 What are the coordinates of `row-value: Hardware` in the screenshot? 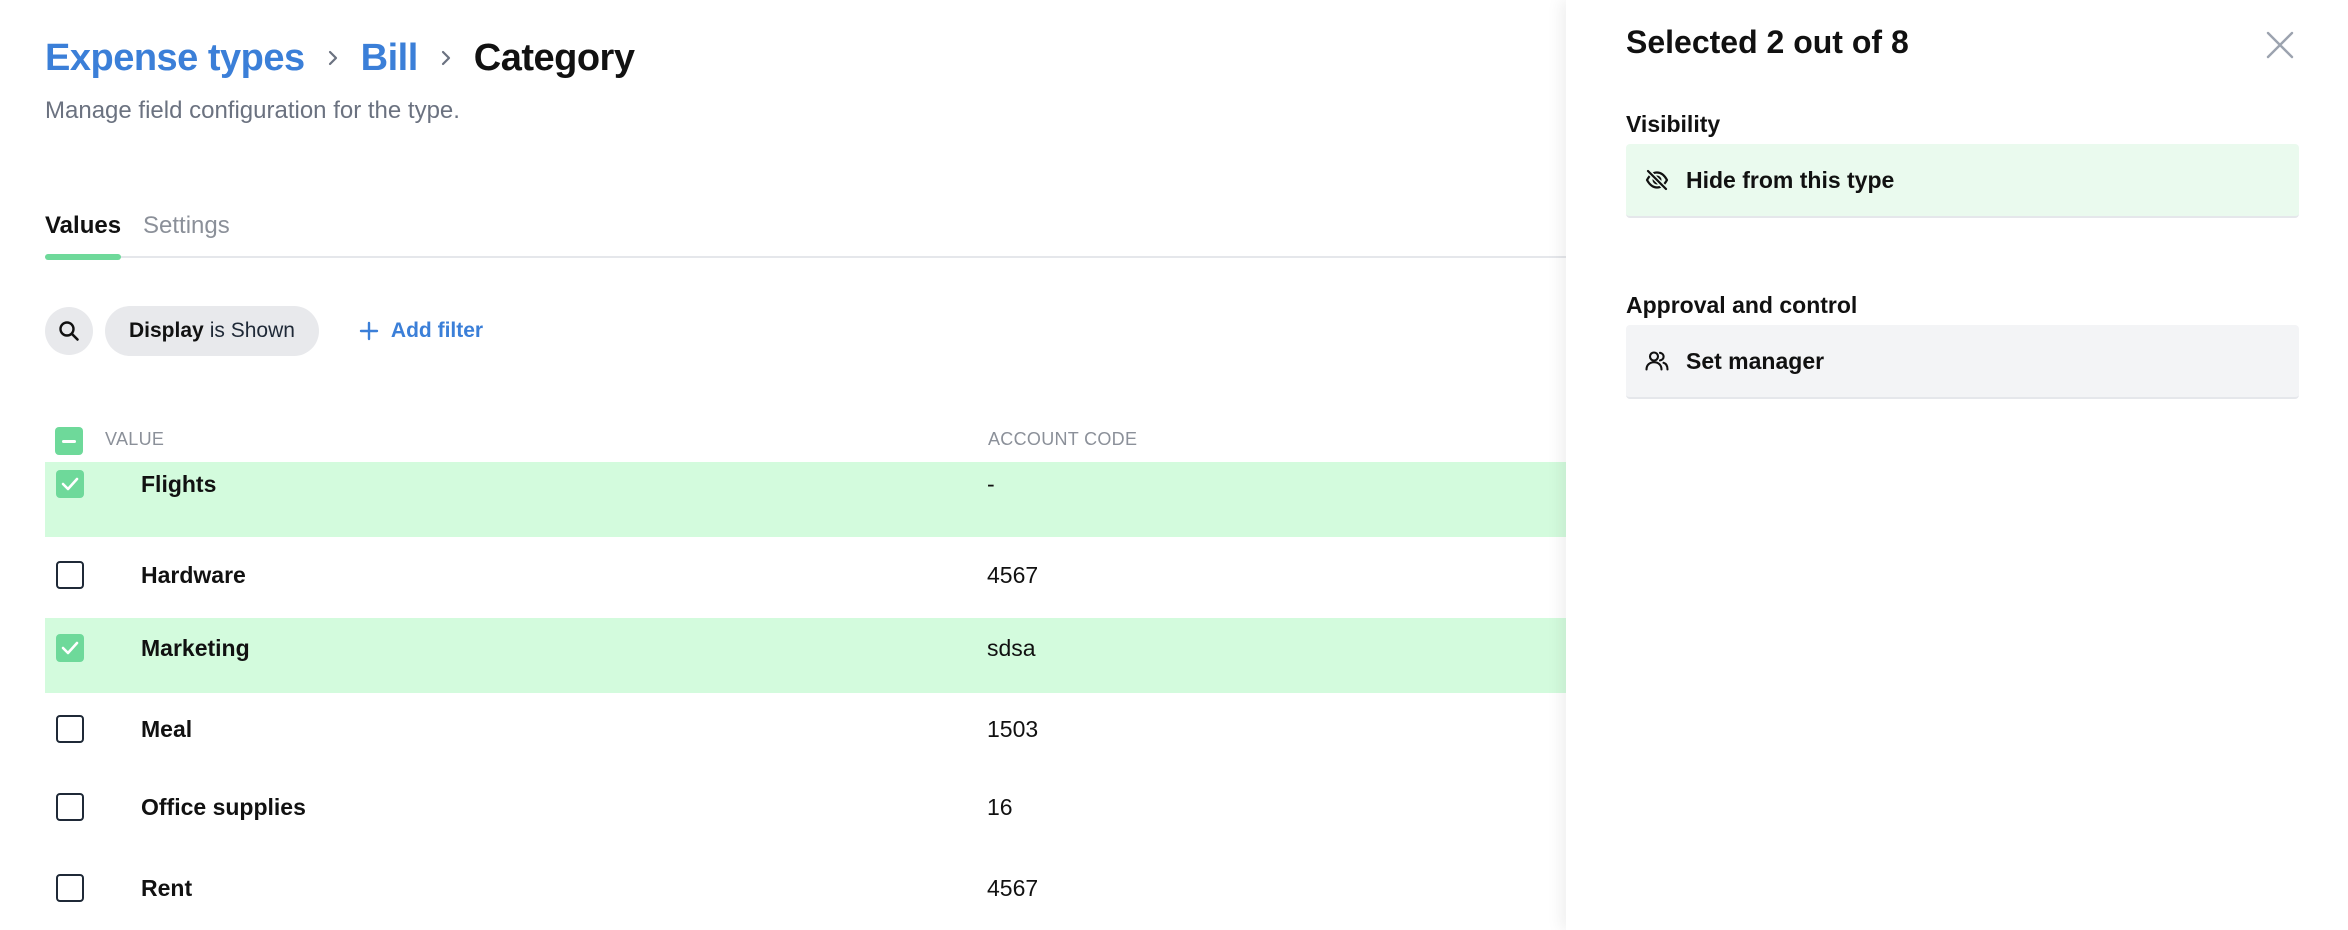 It's located at (193, 575).